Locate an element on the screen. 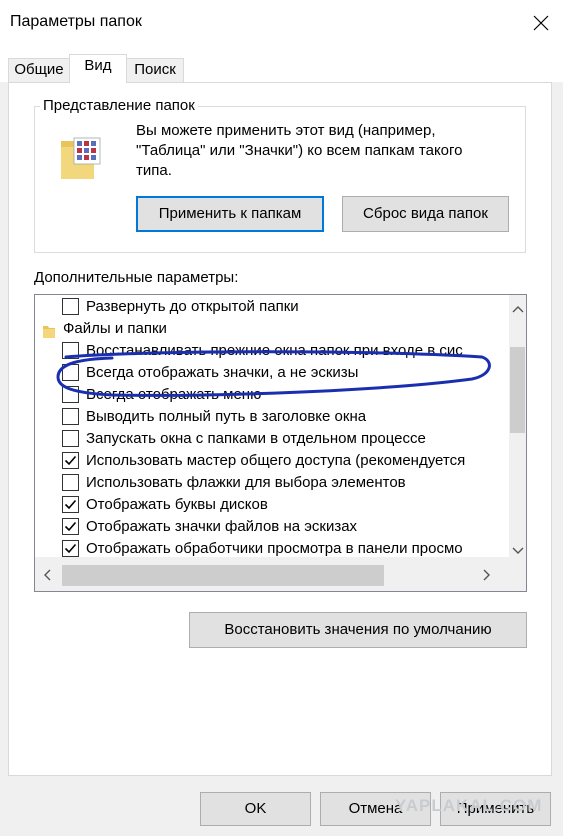 The height and width of the screenshot is (836, 563). list-item: Использовать флажки для выбора элементов is located at coordinates (272, 483).